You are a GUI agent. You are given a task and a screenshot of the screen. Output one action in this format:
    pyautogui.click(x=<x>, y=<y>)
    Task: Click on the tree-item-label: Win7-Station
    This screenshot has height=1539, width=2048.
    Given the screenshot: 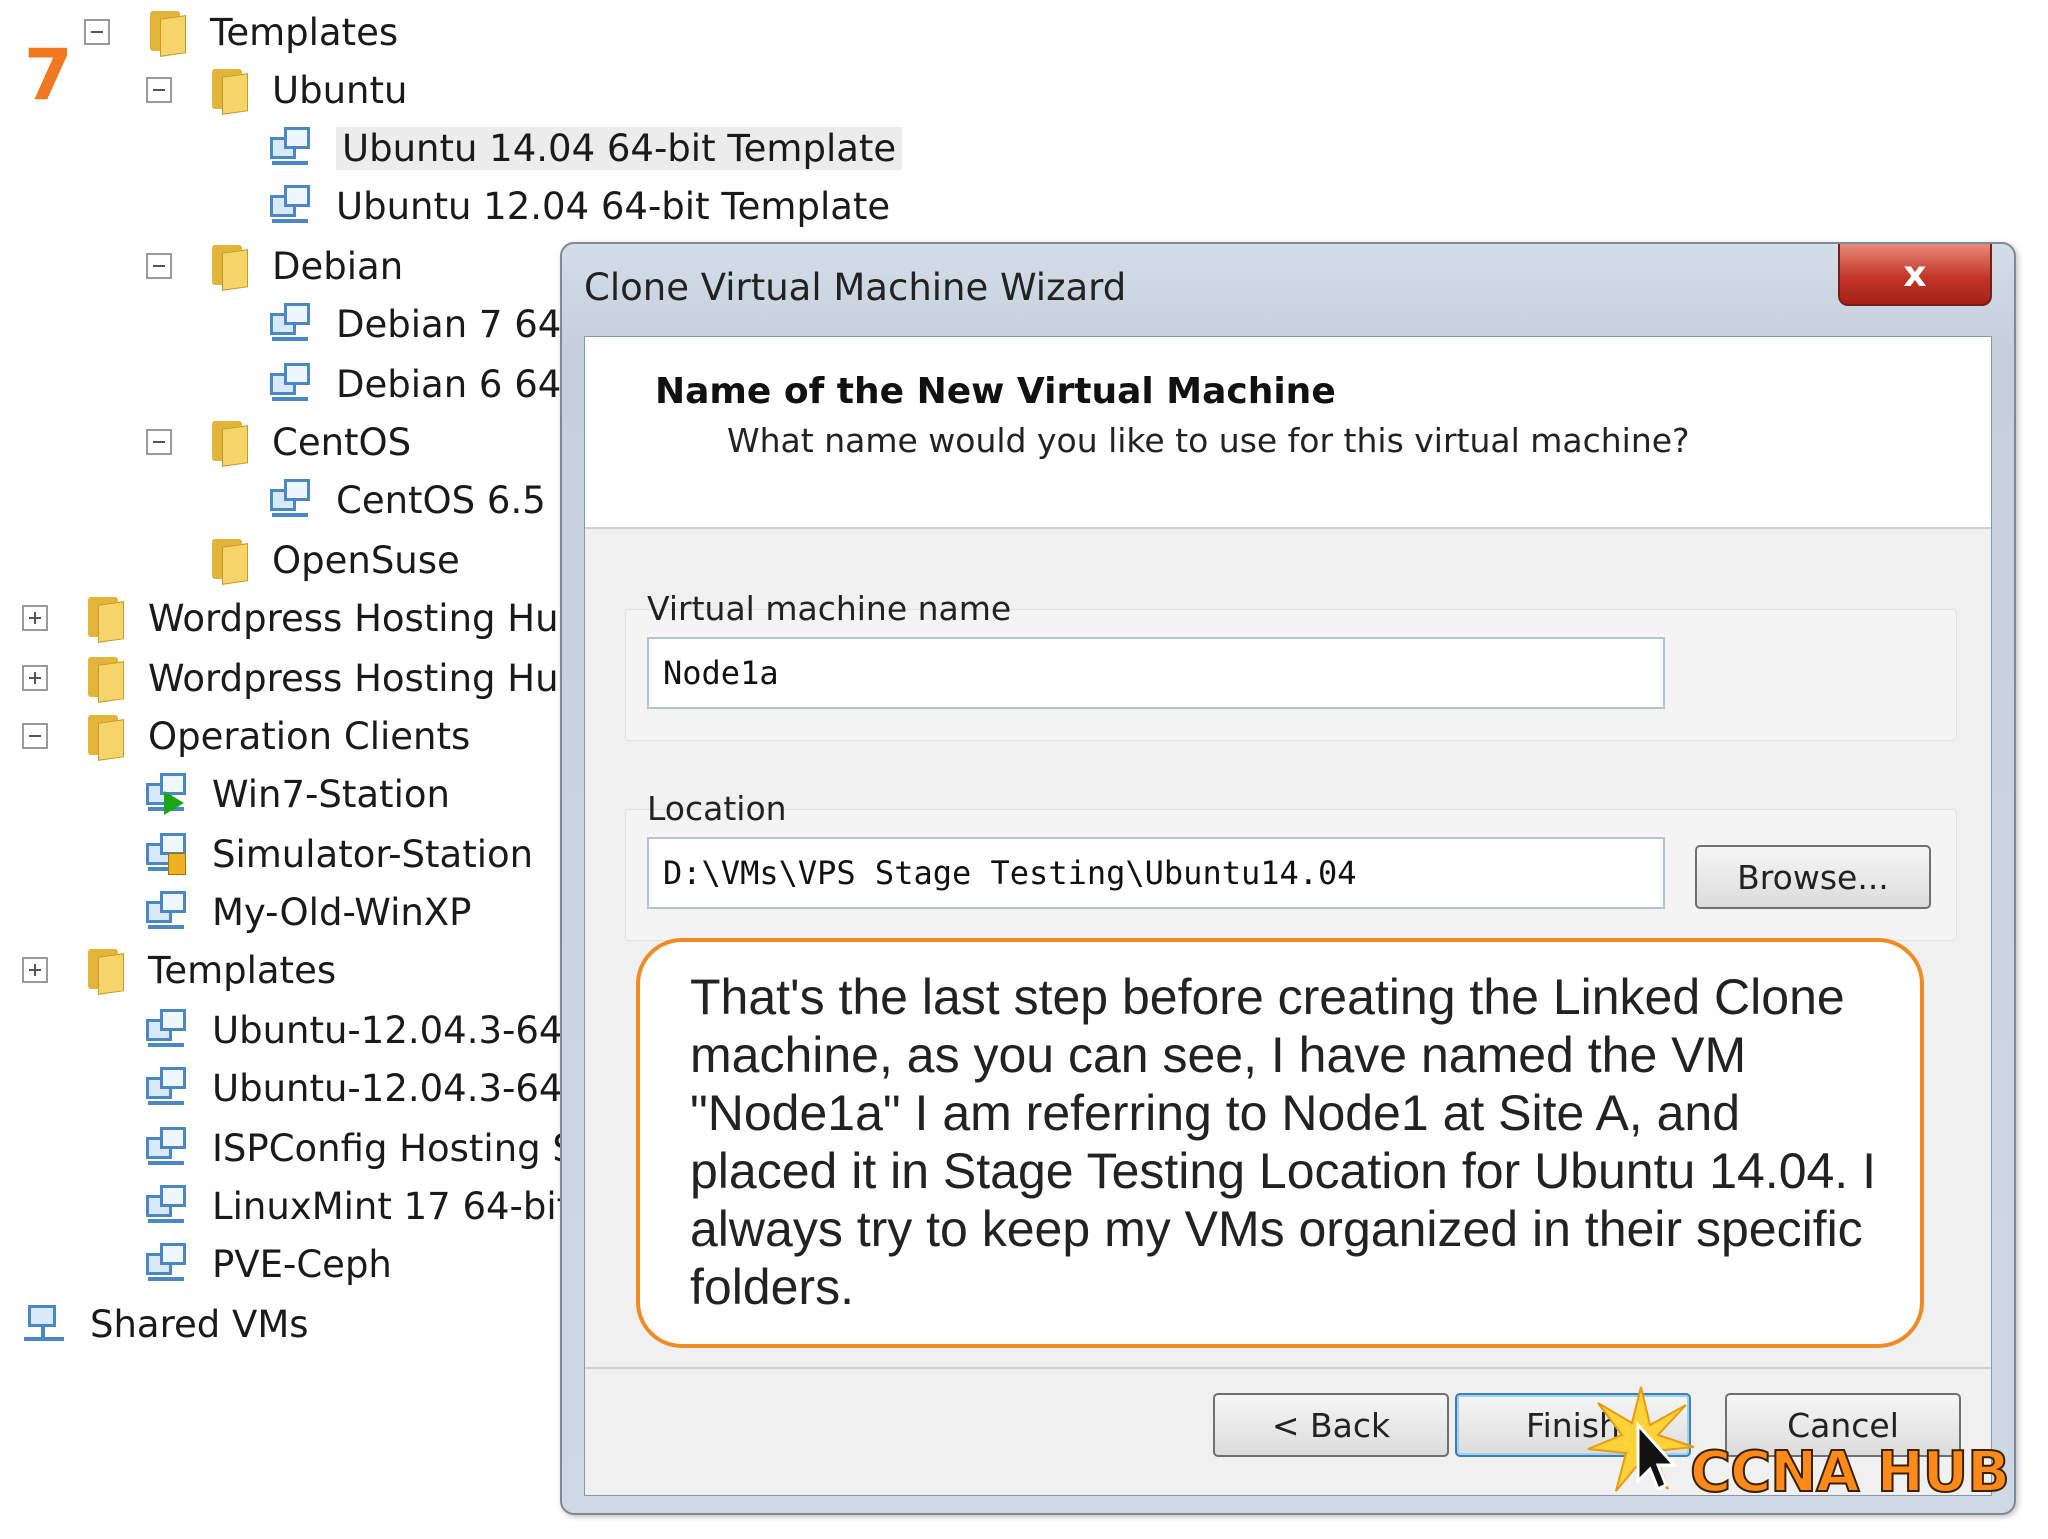 What is the action you would take?
    pyautogui.click(x=331, y=794)
    